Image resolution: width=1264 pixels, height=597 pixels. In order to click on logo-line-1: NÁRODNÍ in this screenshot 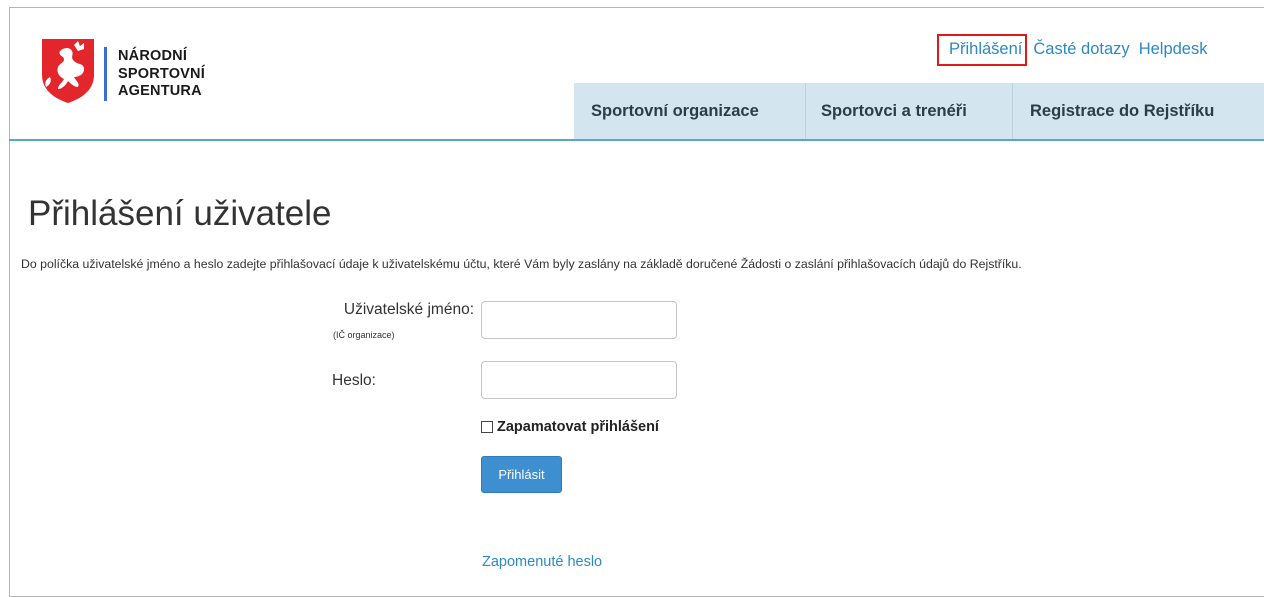, I will do `click(153, 56)`.